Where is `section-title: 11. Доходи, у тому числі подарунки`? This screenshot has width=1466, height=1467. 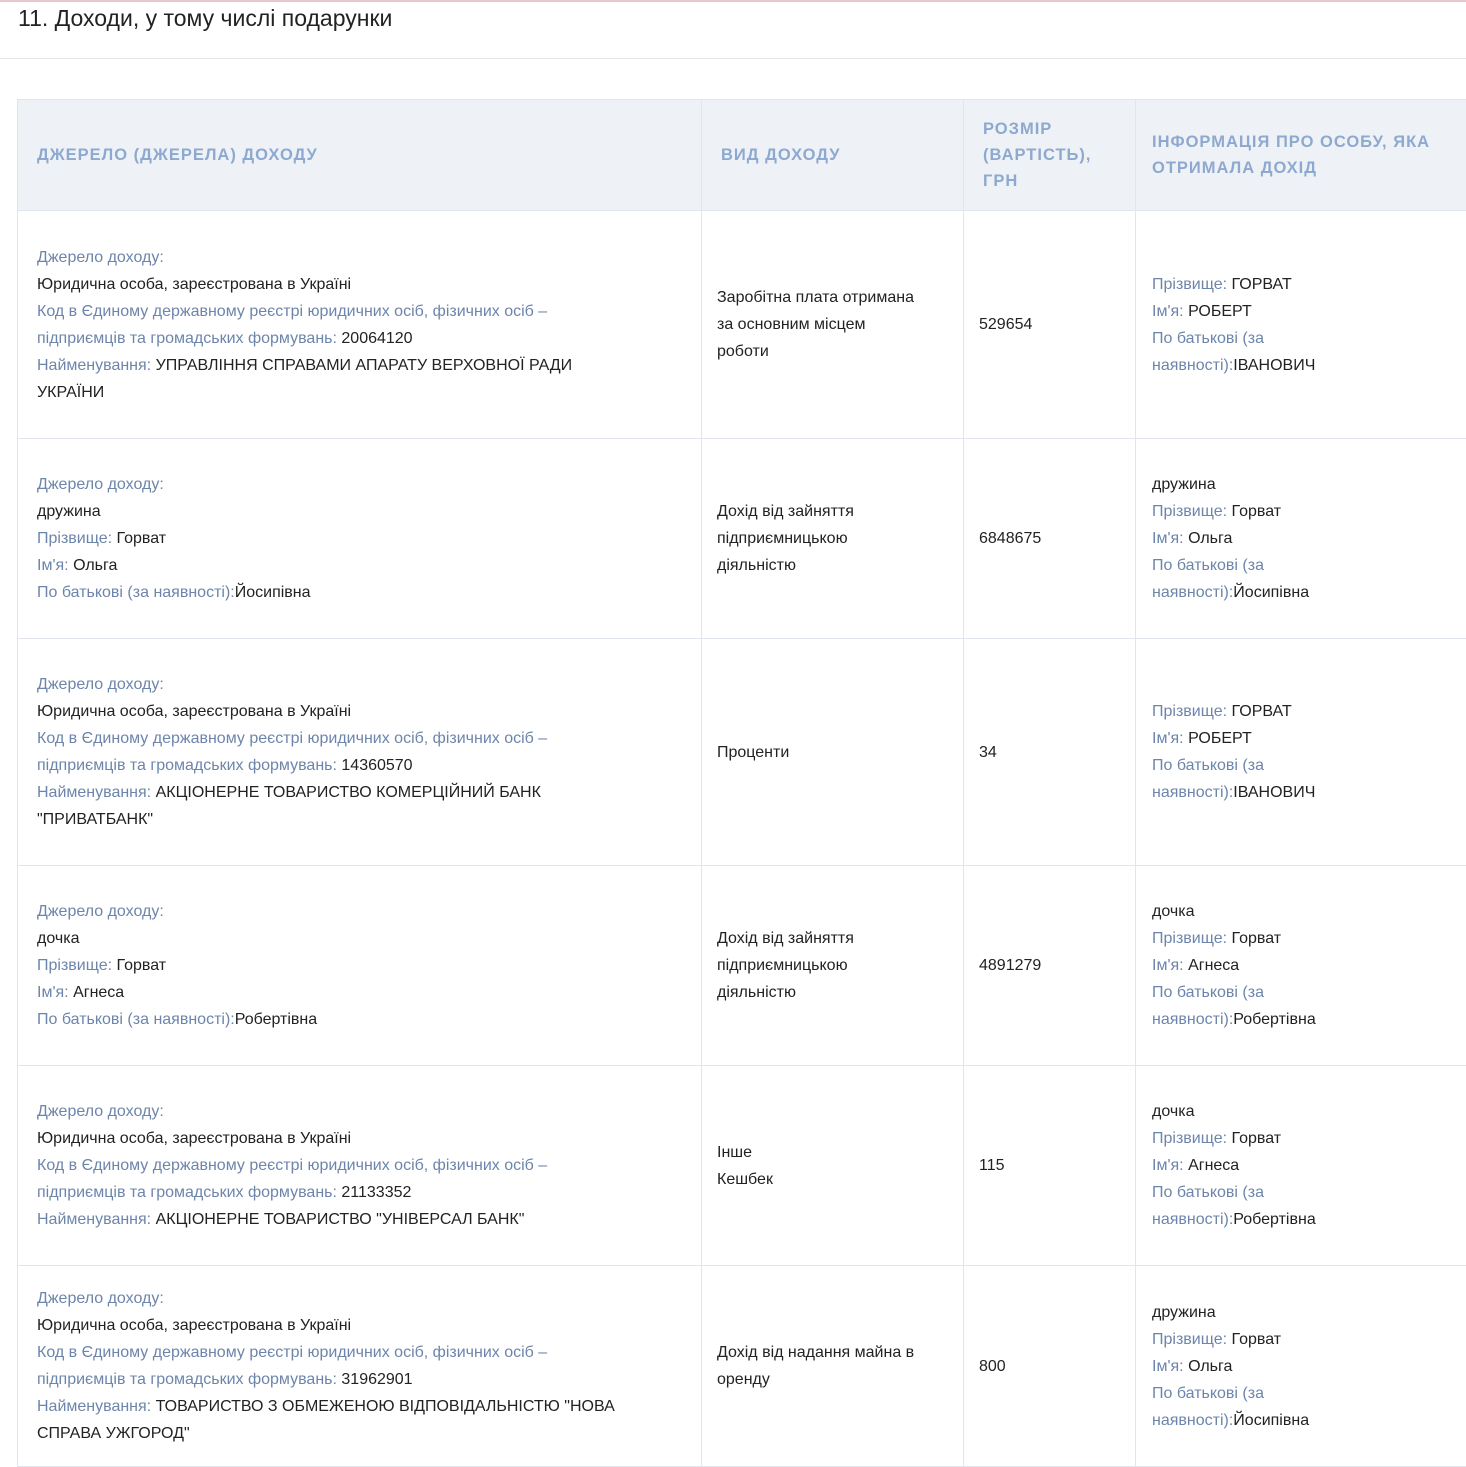 section-title: 11. Доходи, у тому числі подарунки is located at coordinates (205, 18).